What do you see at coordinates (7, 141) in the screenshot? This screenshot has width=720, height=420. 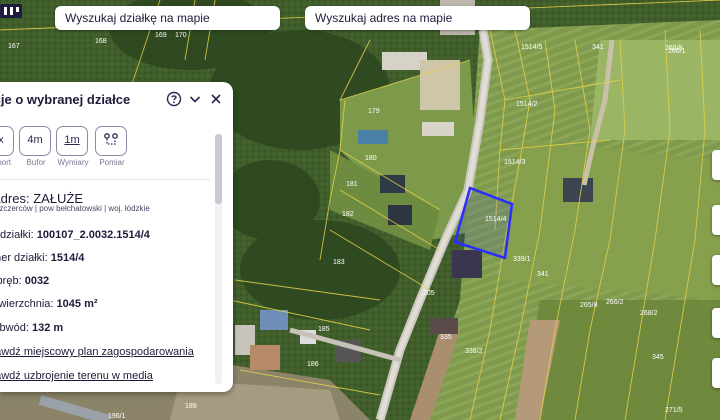 I see `report-button: 5x` at bounding box center [7, 141].